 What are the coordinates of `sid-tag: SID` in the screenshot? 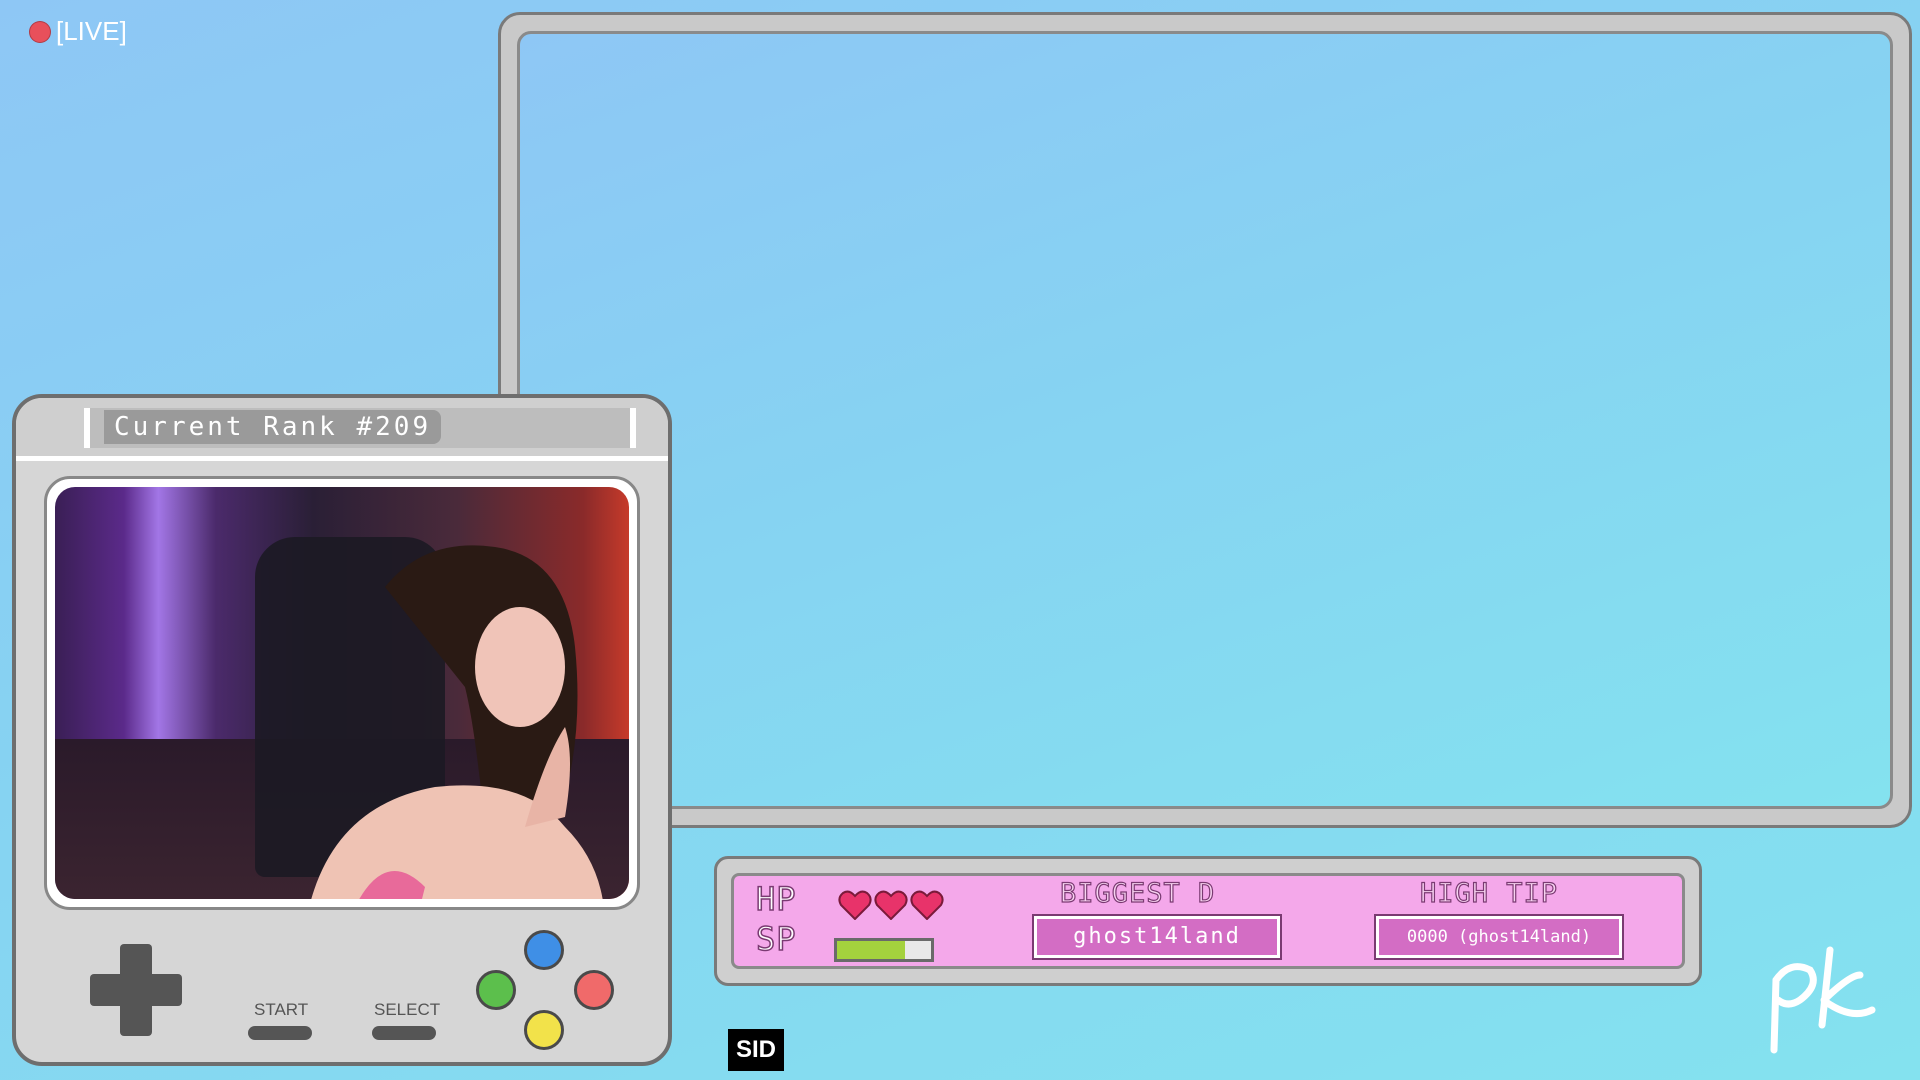 It's located at (756, 1050).